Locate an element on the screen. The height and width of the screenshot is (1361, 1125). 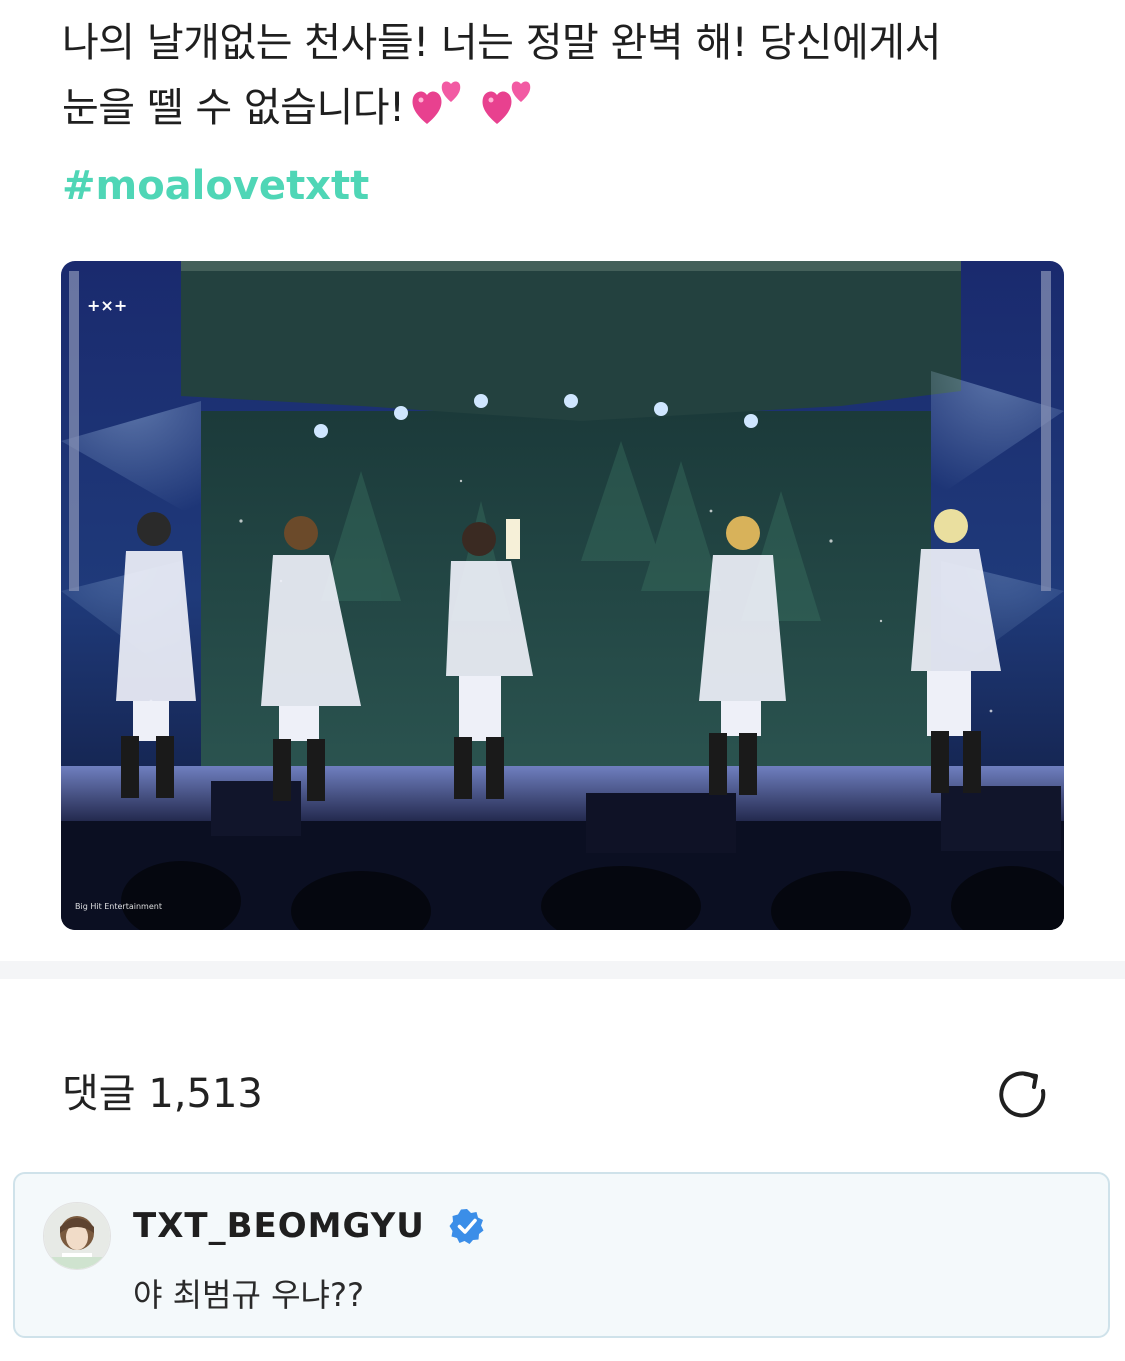
comments-count: 댓글 1,513 is located at coordinates (162, 1094).